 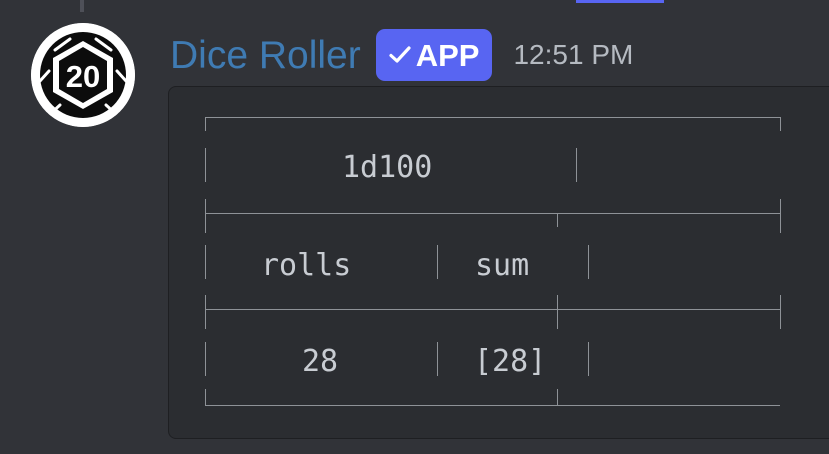 What do you see at coordinates (780, 312) in the screenshot?
I see `header-separator-right` at bounding box center [780, 312].